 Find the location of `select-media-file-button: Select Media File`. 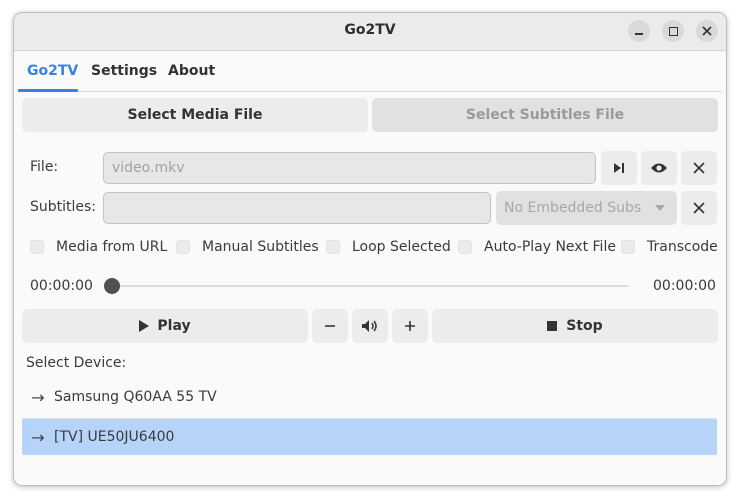

select-media-file-button: Select Media File is located at coordinates (195, 115).